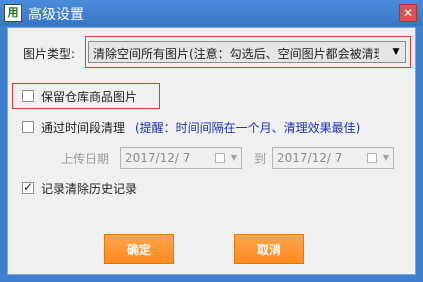 The height and width of the screenshot is (282, 423). What do you see at coordinates (89, 96) in the screenshot?
I see `keep-warehouse-label: 保留仓库商品图片` at bounding box center [89, 96].